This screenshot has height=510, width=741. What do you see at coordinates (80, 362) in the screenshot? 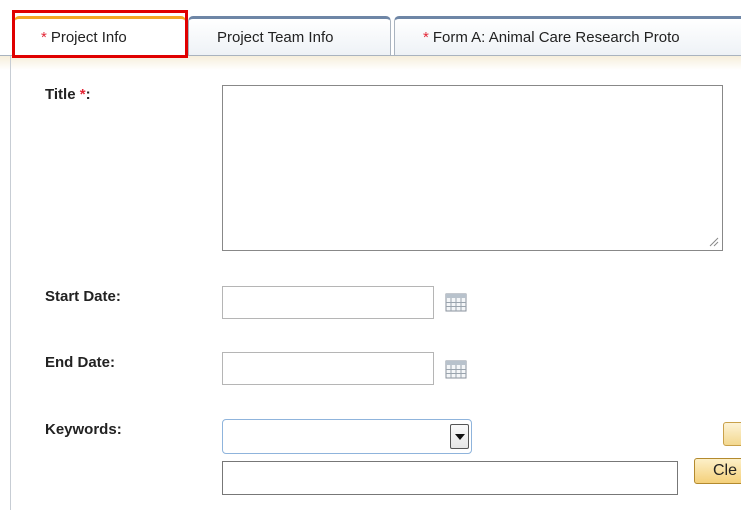
I see `end-date-label: End Date:` at bounding box center [80, 362].